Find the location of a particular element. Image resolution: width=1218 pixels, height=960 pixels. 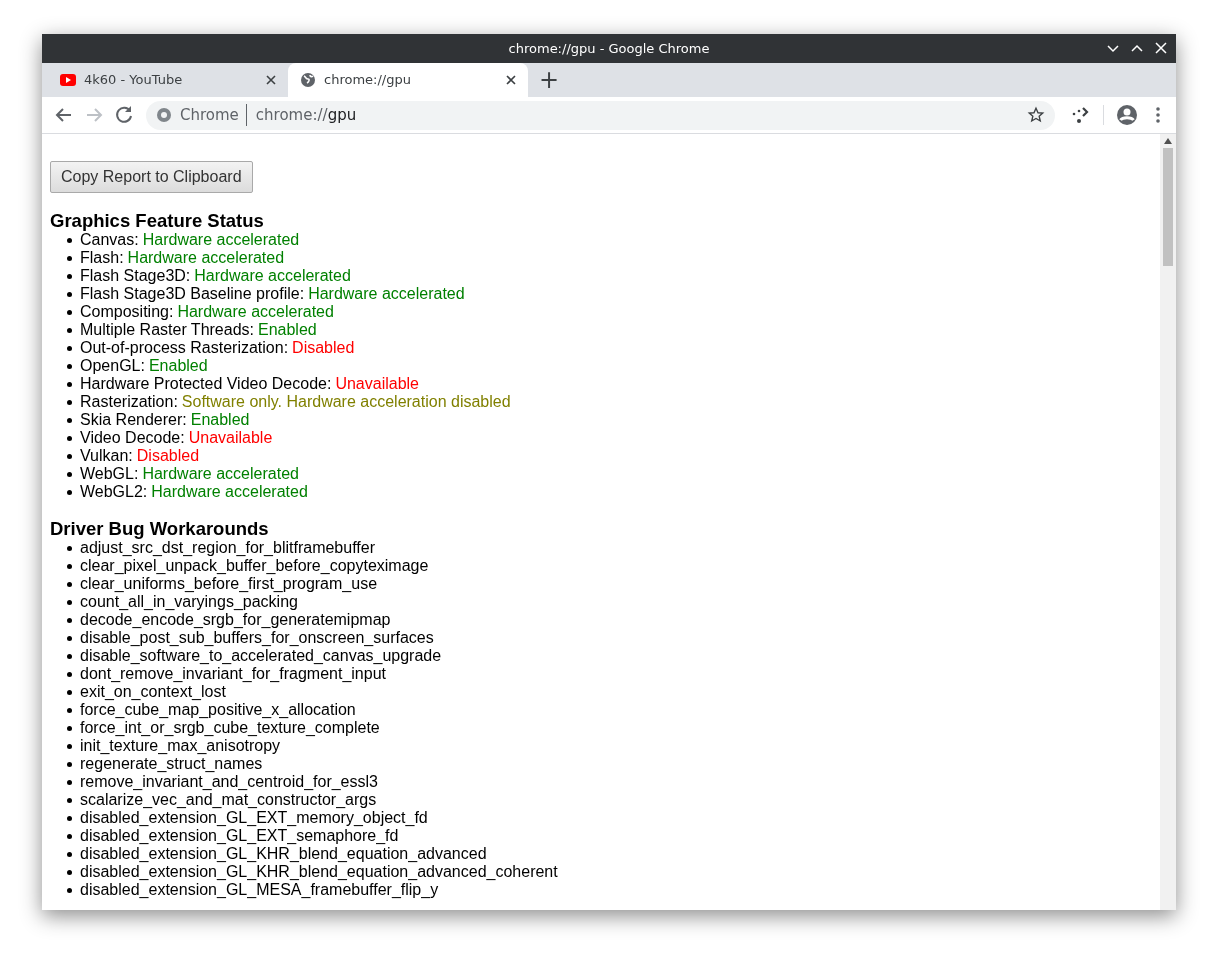

workaround-name: regenerate_struct_names is located at coordinates (171, 764).